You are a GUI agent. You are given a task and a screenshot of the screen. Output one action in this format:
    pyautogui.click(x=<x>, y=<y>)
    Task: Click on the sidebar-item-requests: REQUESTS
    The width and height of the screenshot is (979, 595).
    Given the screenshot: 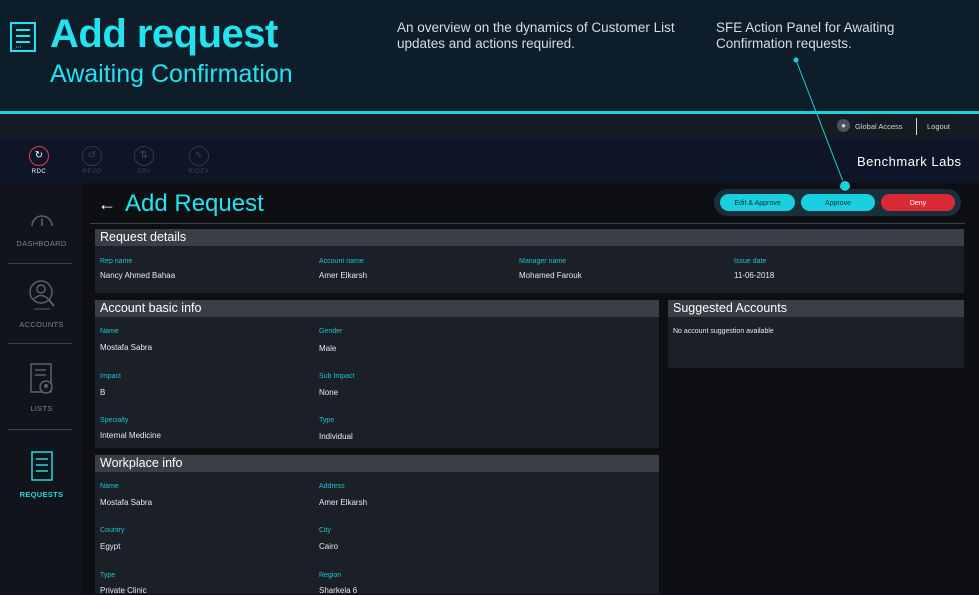 What is the action you would take?
    pyautogui.click(x=41, y=475)
    